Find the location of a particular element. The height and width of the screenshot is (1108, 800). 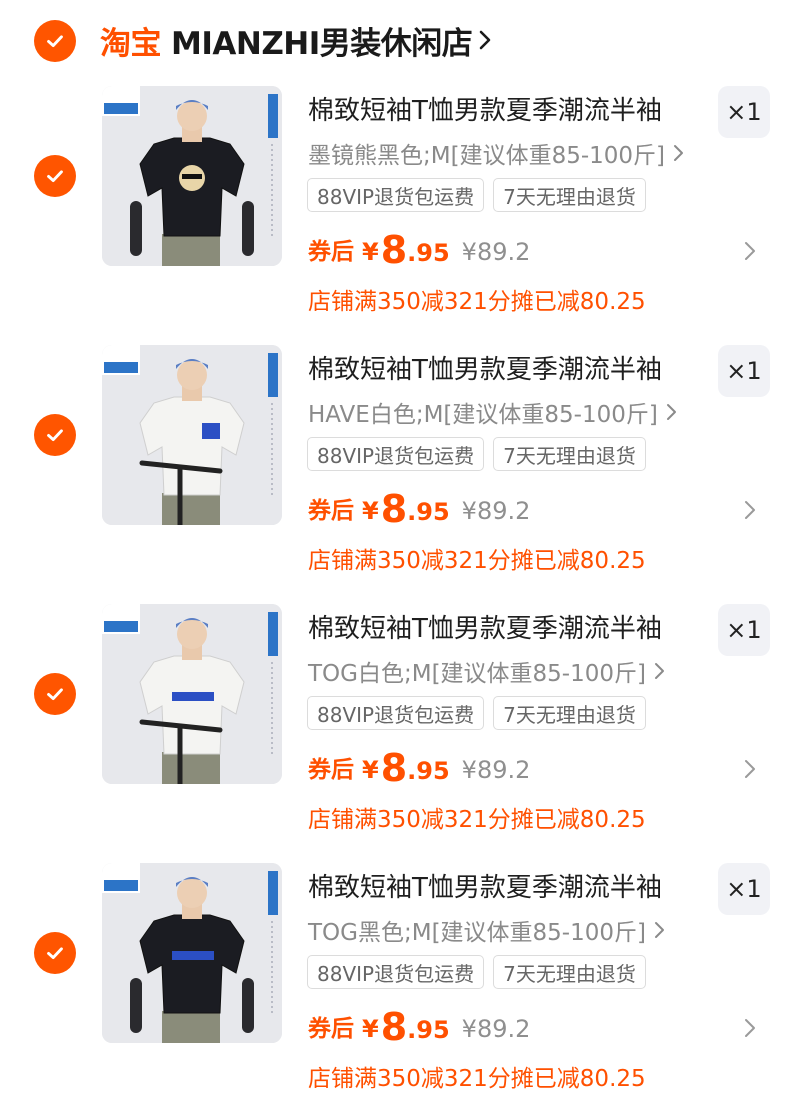

sku-selector: HAVE白色;M[建议体重85-100斤] is located at coordinates (492, 412).